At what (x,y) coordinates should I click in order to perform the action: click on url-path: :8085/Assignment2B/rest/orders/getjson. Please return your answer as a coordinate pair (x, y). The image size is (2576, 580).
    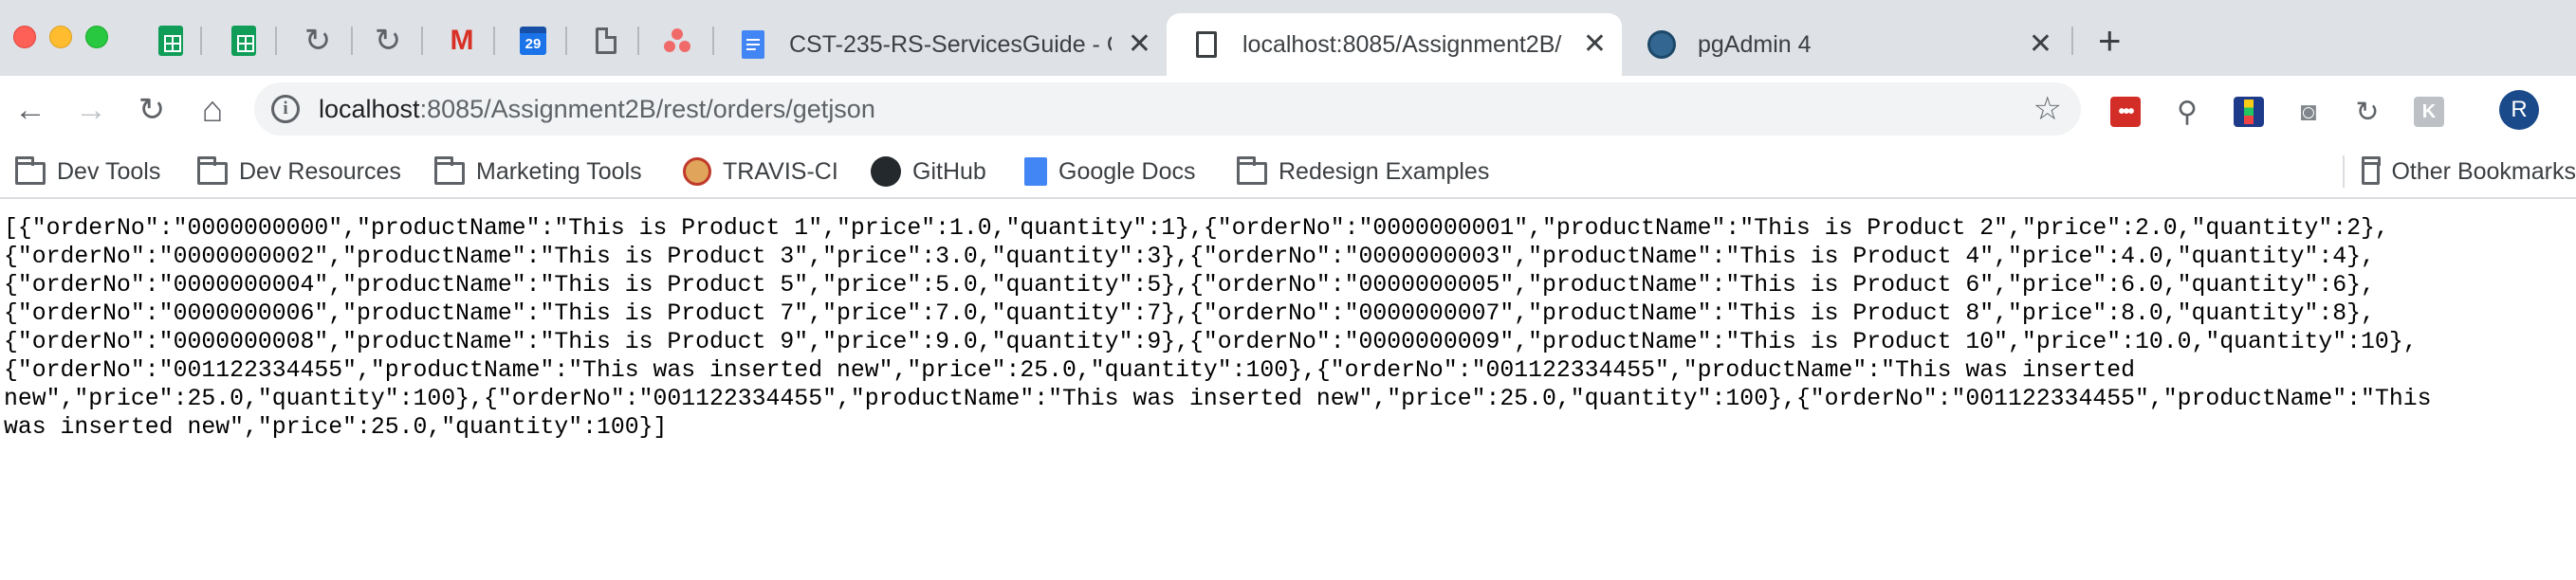
    Looking at the image, I should click on (647, 109).